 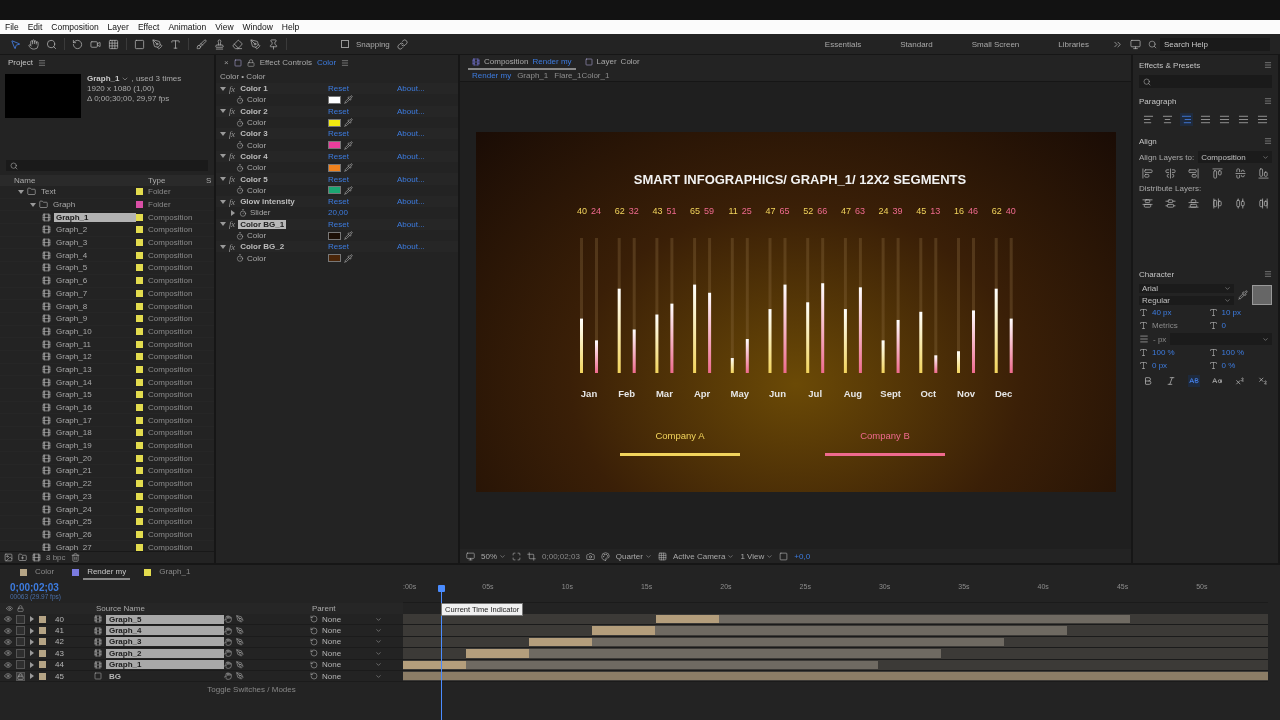 I want to click on menu-item: Help, so click(x=290, y=27).